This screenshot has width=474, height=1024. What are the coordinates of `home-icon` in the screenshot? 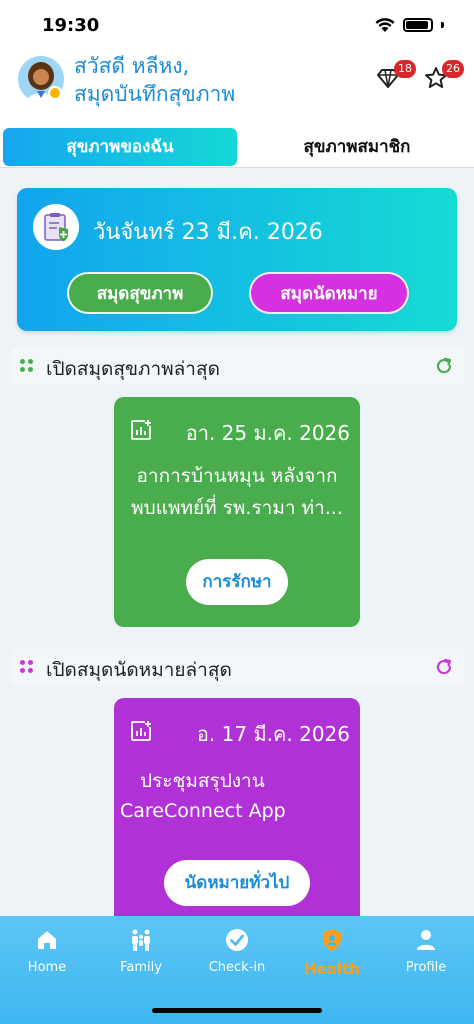 It's located at (47, 940).